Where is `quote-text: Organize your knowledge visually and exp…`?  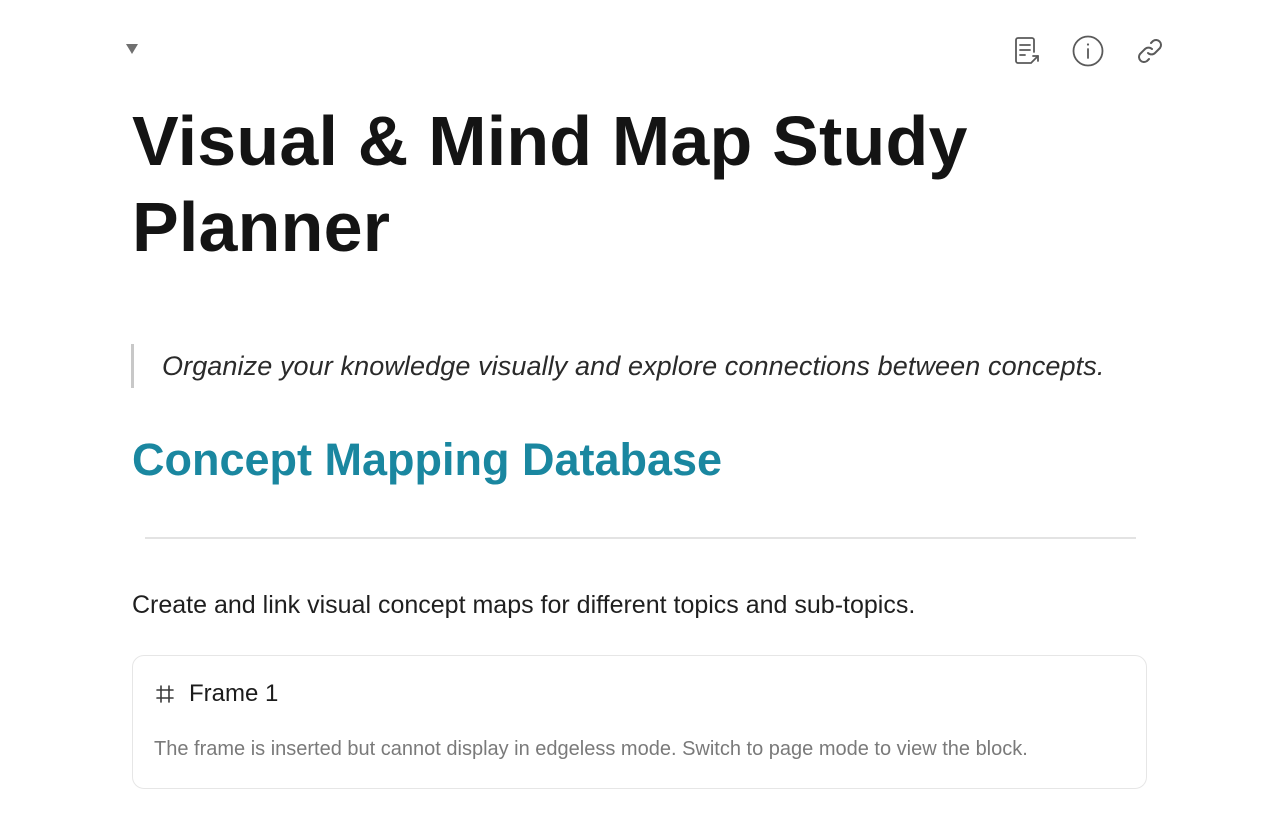 quote-text: Organize your knowledge visually and exp… is located at coordinates (633, 365).